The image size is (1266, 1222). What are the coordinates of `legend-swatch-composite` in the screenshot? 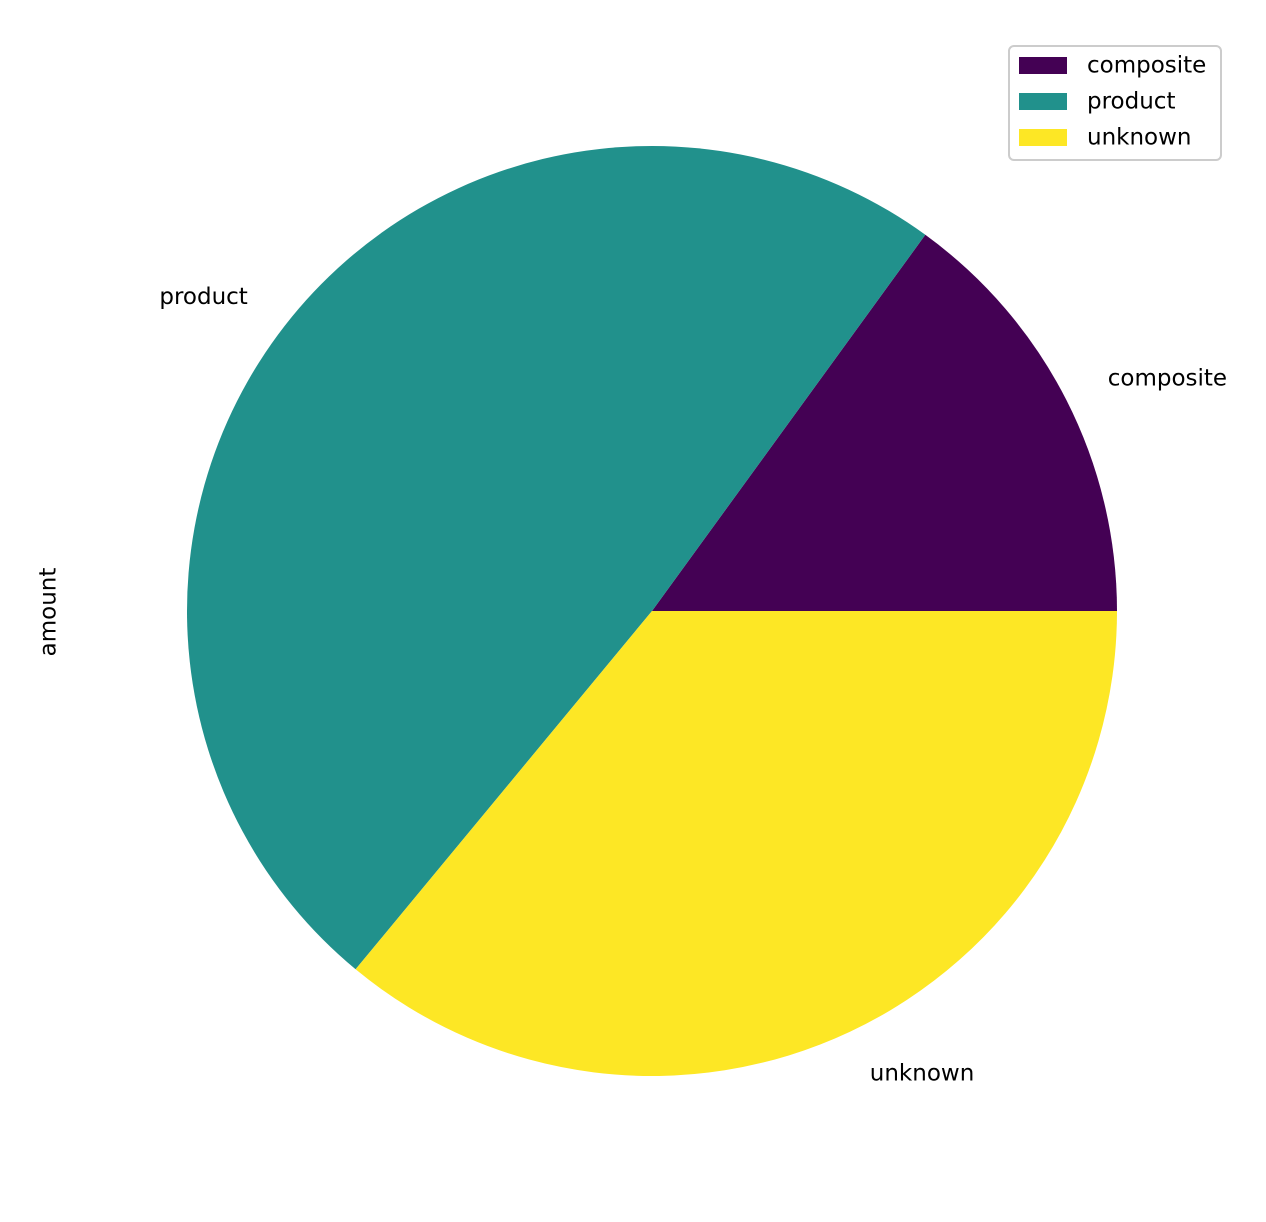 It's located at (1043, 65).